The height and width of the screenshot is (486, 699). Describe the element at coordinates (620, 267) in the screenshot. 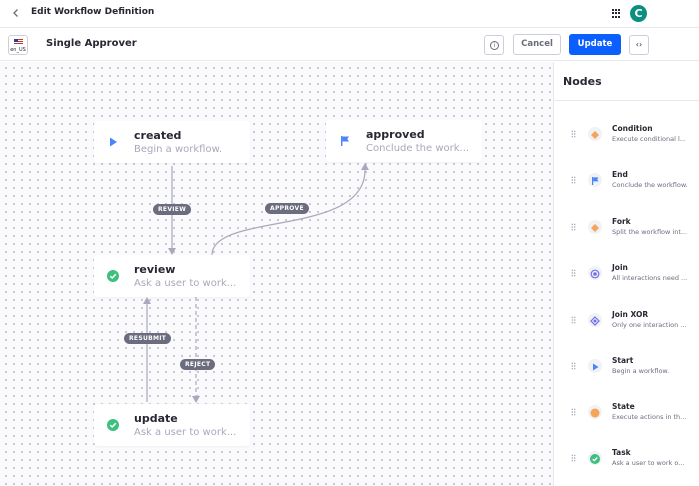

I see `node-item-title: Join` at that location.